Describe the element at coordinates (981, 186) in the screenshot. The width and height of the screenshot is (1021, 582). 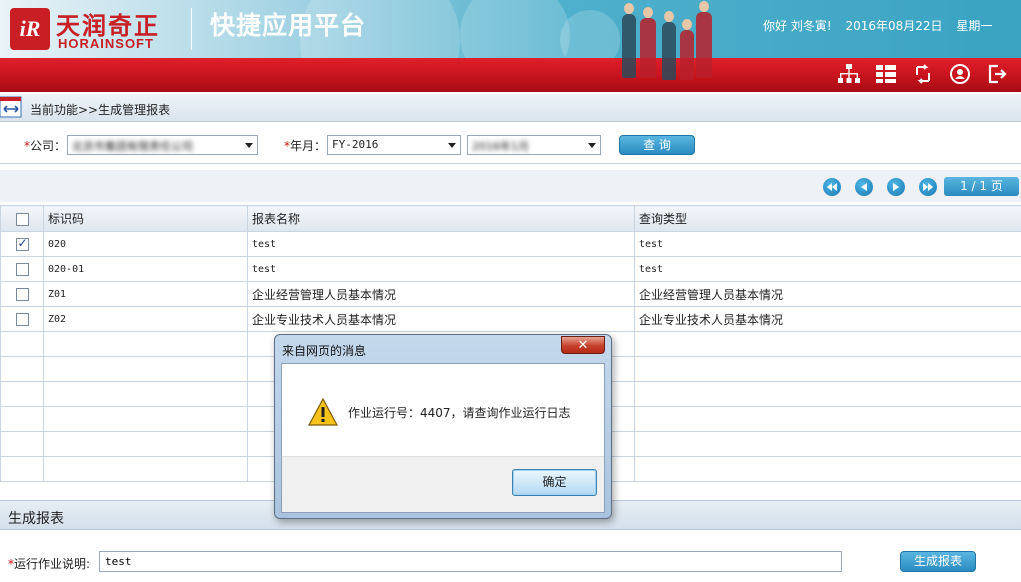
I see `page-indicator: 1 / 1 页` at that location.